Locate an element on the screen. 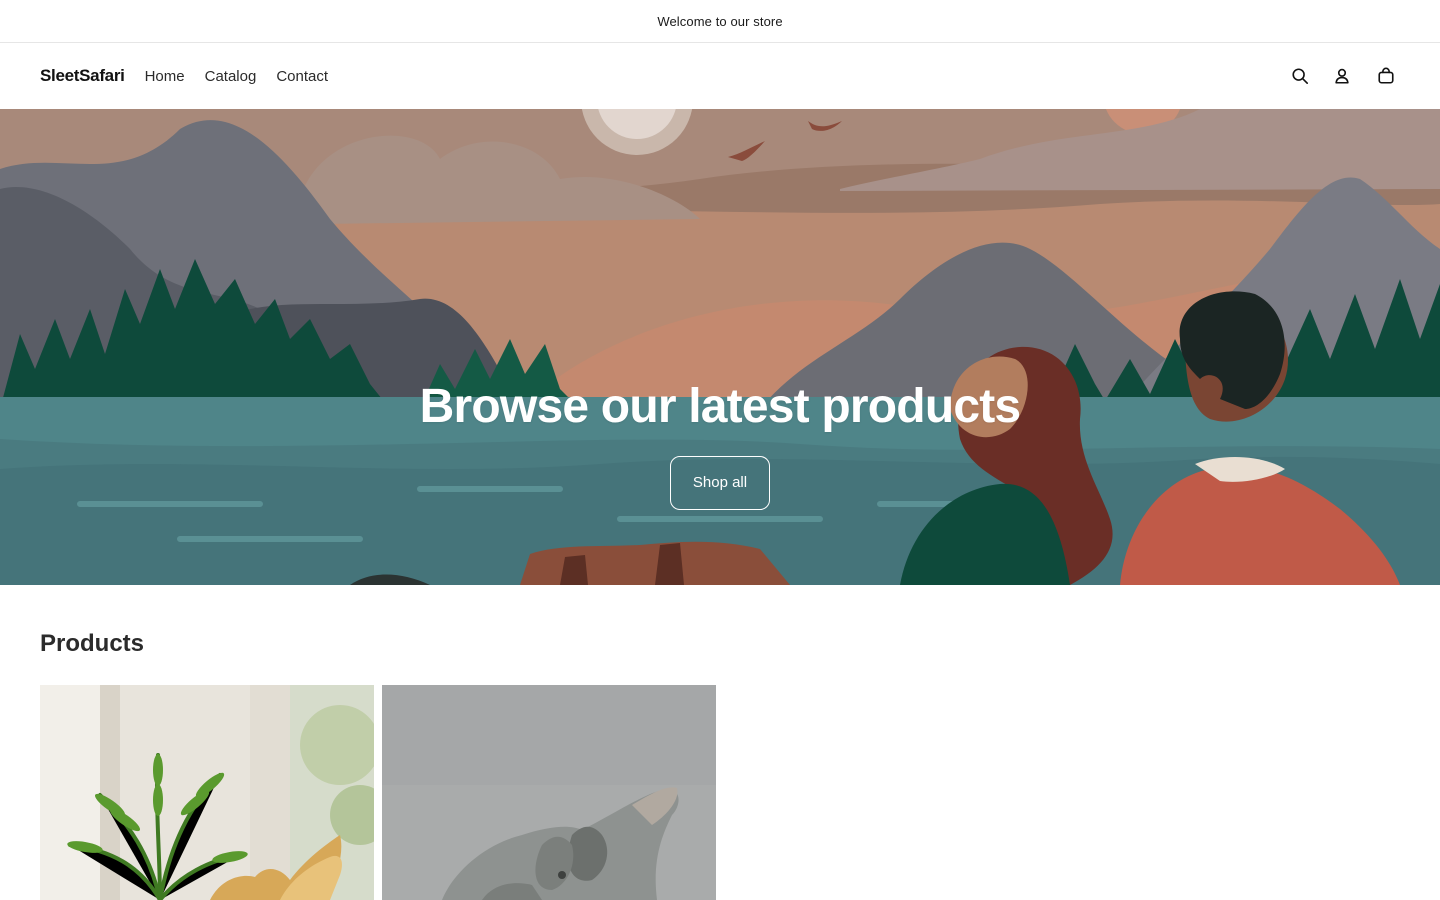  products-heading: Products is located at coordinates (92, 643).